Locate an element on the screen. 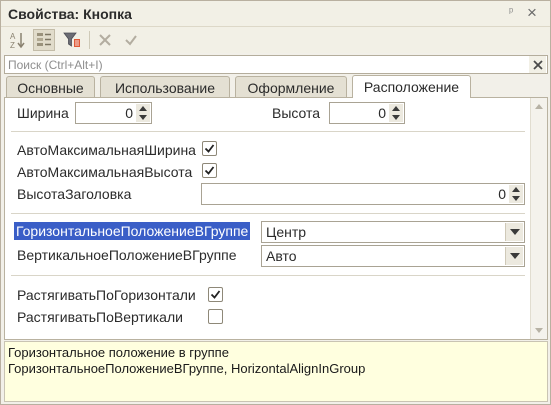  width-spinner: 0 is located at coordinates (113, 113).